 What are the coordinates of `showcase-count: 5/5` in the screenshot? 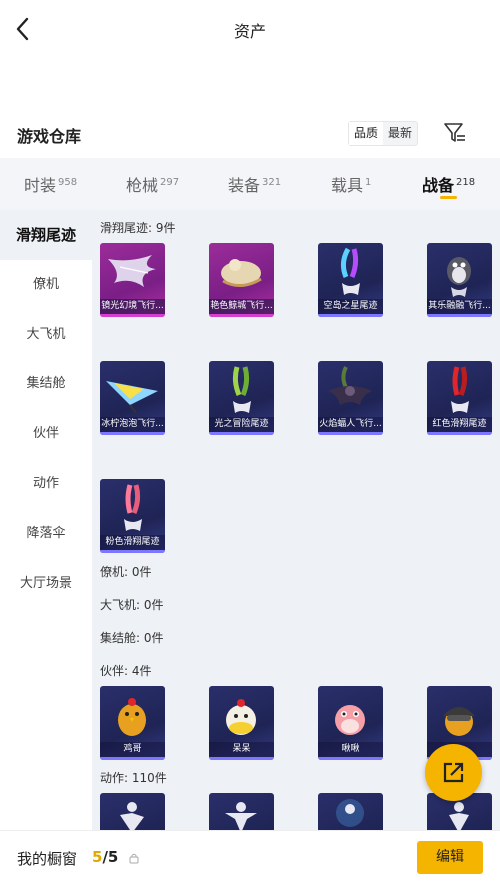 It's located at (105, 857).